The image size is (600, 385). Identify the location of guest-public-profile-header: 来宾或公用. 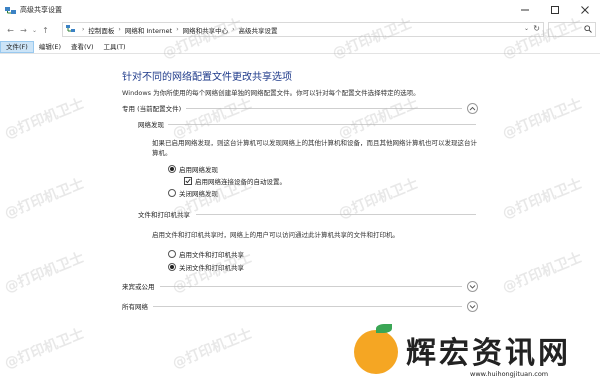
(300, 286).